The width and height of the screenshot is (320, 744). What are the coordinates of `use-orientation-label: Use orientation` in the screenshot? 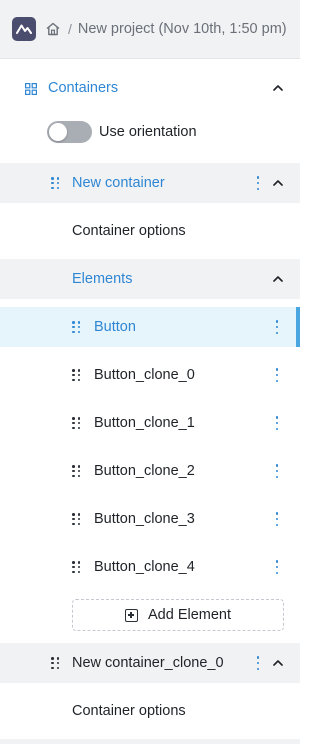 It's located at (148, 132).